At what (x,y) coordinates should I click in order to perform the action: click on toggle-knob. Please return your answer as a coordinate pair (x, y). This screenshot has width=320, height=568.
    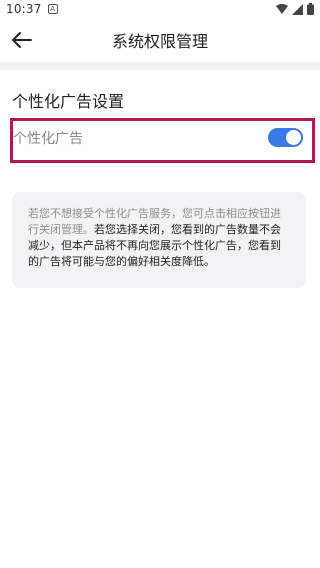
    Looking at the image, I should click on (293, 137).